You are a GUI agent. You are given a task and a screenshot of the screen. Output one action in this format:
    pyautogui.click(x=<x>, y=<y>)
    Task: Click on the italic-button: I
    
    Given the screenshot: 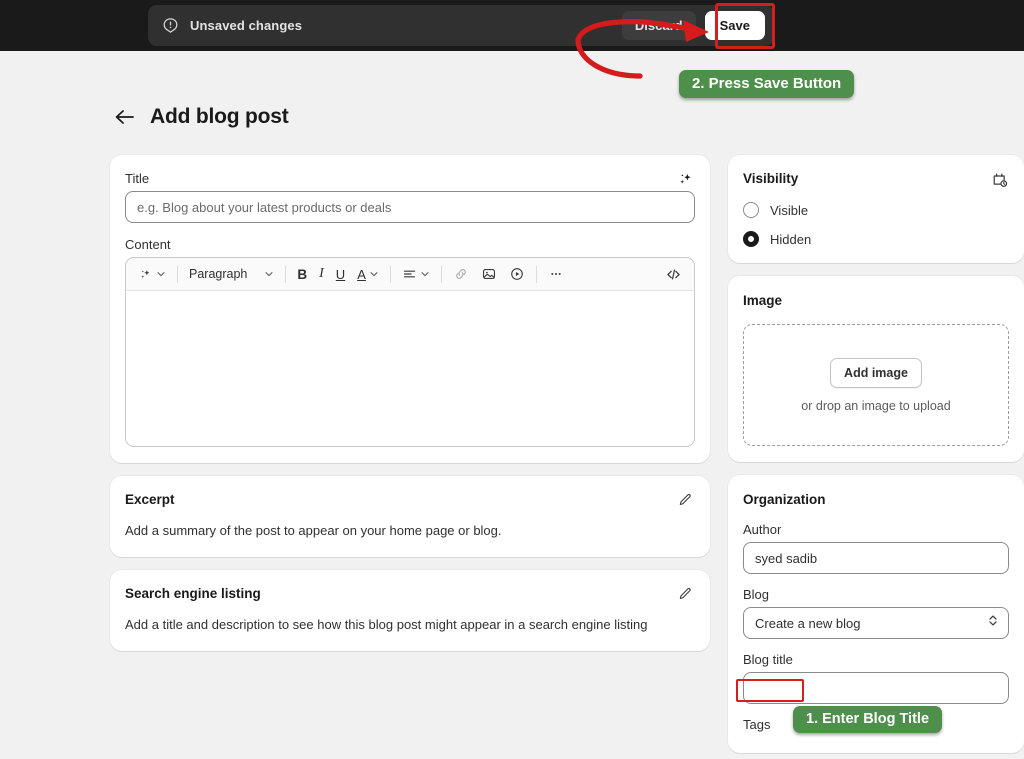 What is the action you would take?
    pyautogui.click(x=321, y=274)
    